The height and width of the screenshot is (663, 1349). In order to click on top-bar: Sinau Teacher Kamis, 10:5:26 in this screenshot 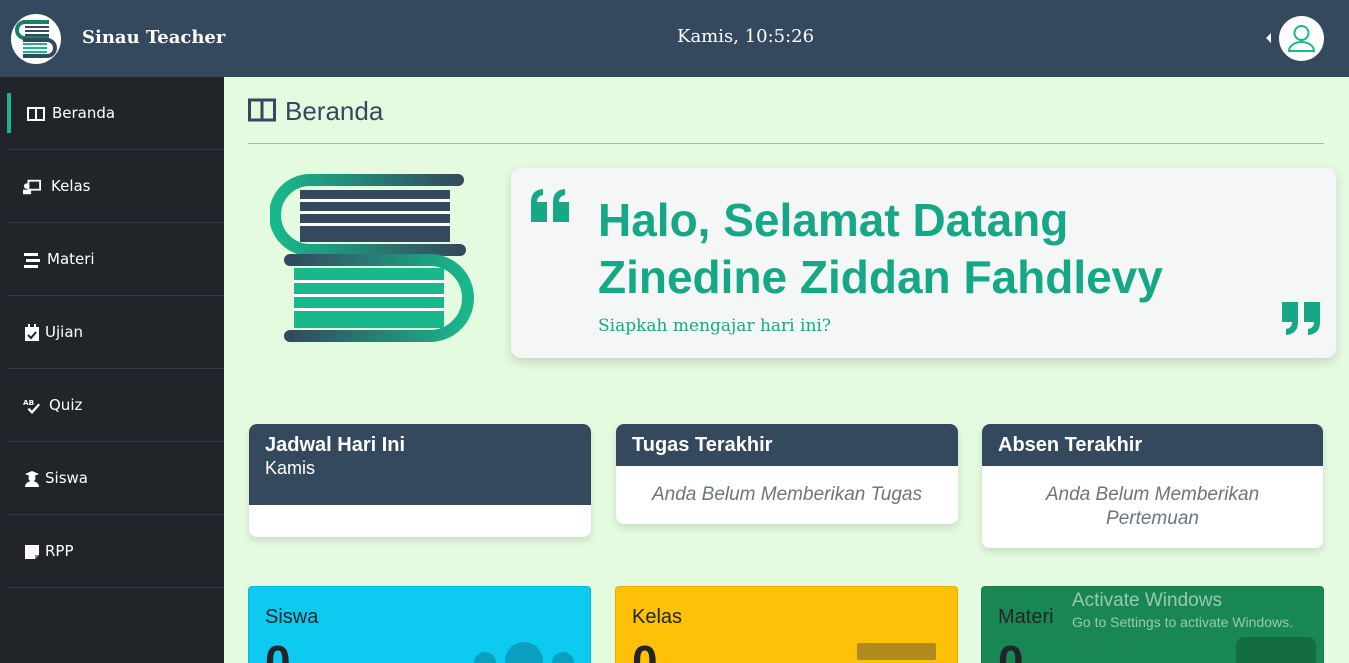, I will do `click(674, 38)`.